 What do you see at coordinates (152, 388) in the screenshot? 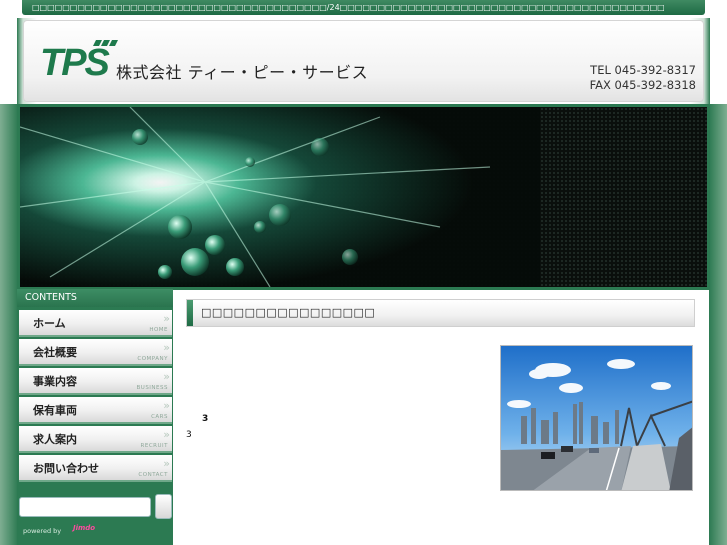
I see `nav-sublabel: BUSINESS` at bounding box center [152, 388].